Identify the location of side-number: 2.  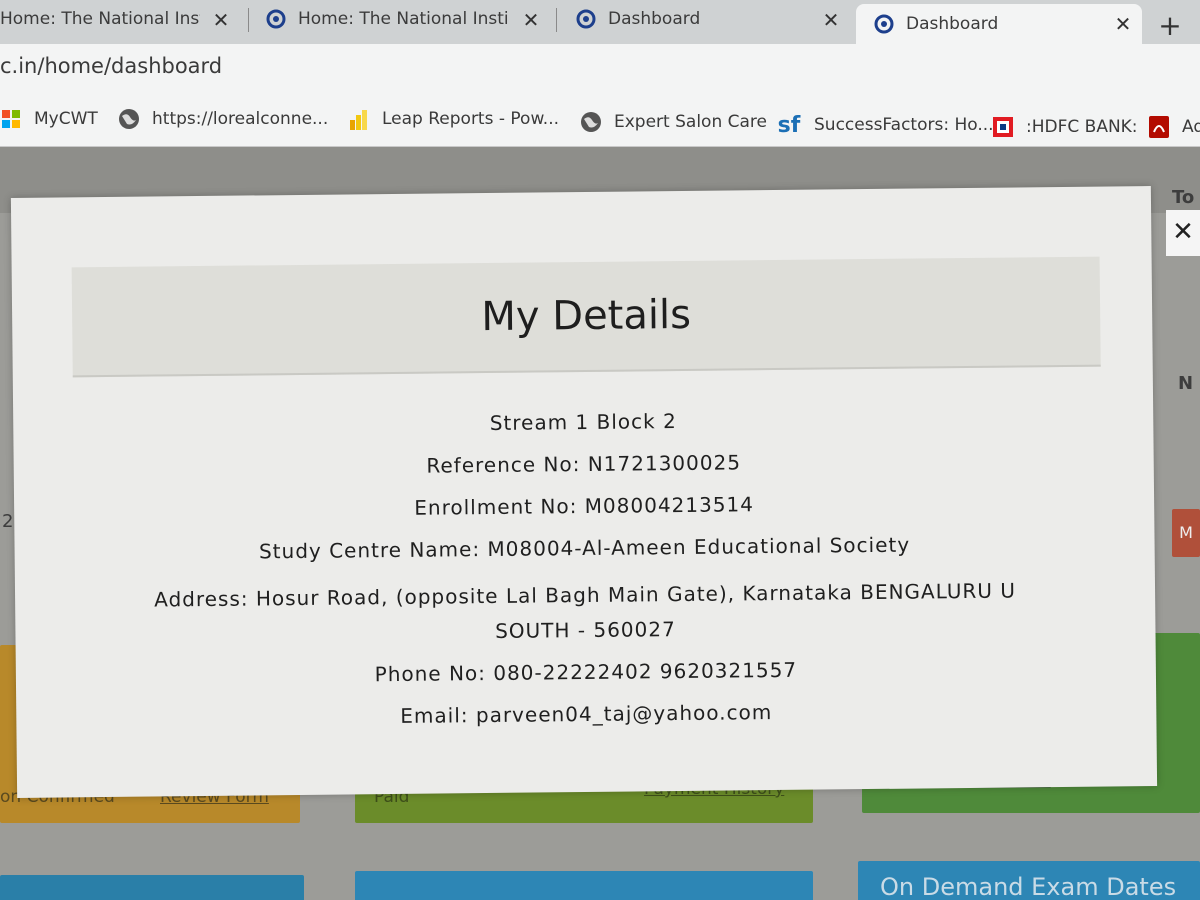
(8, 521).